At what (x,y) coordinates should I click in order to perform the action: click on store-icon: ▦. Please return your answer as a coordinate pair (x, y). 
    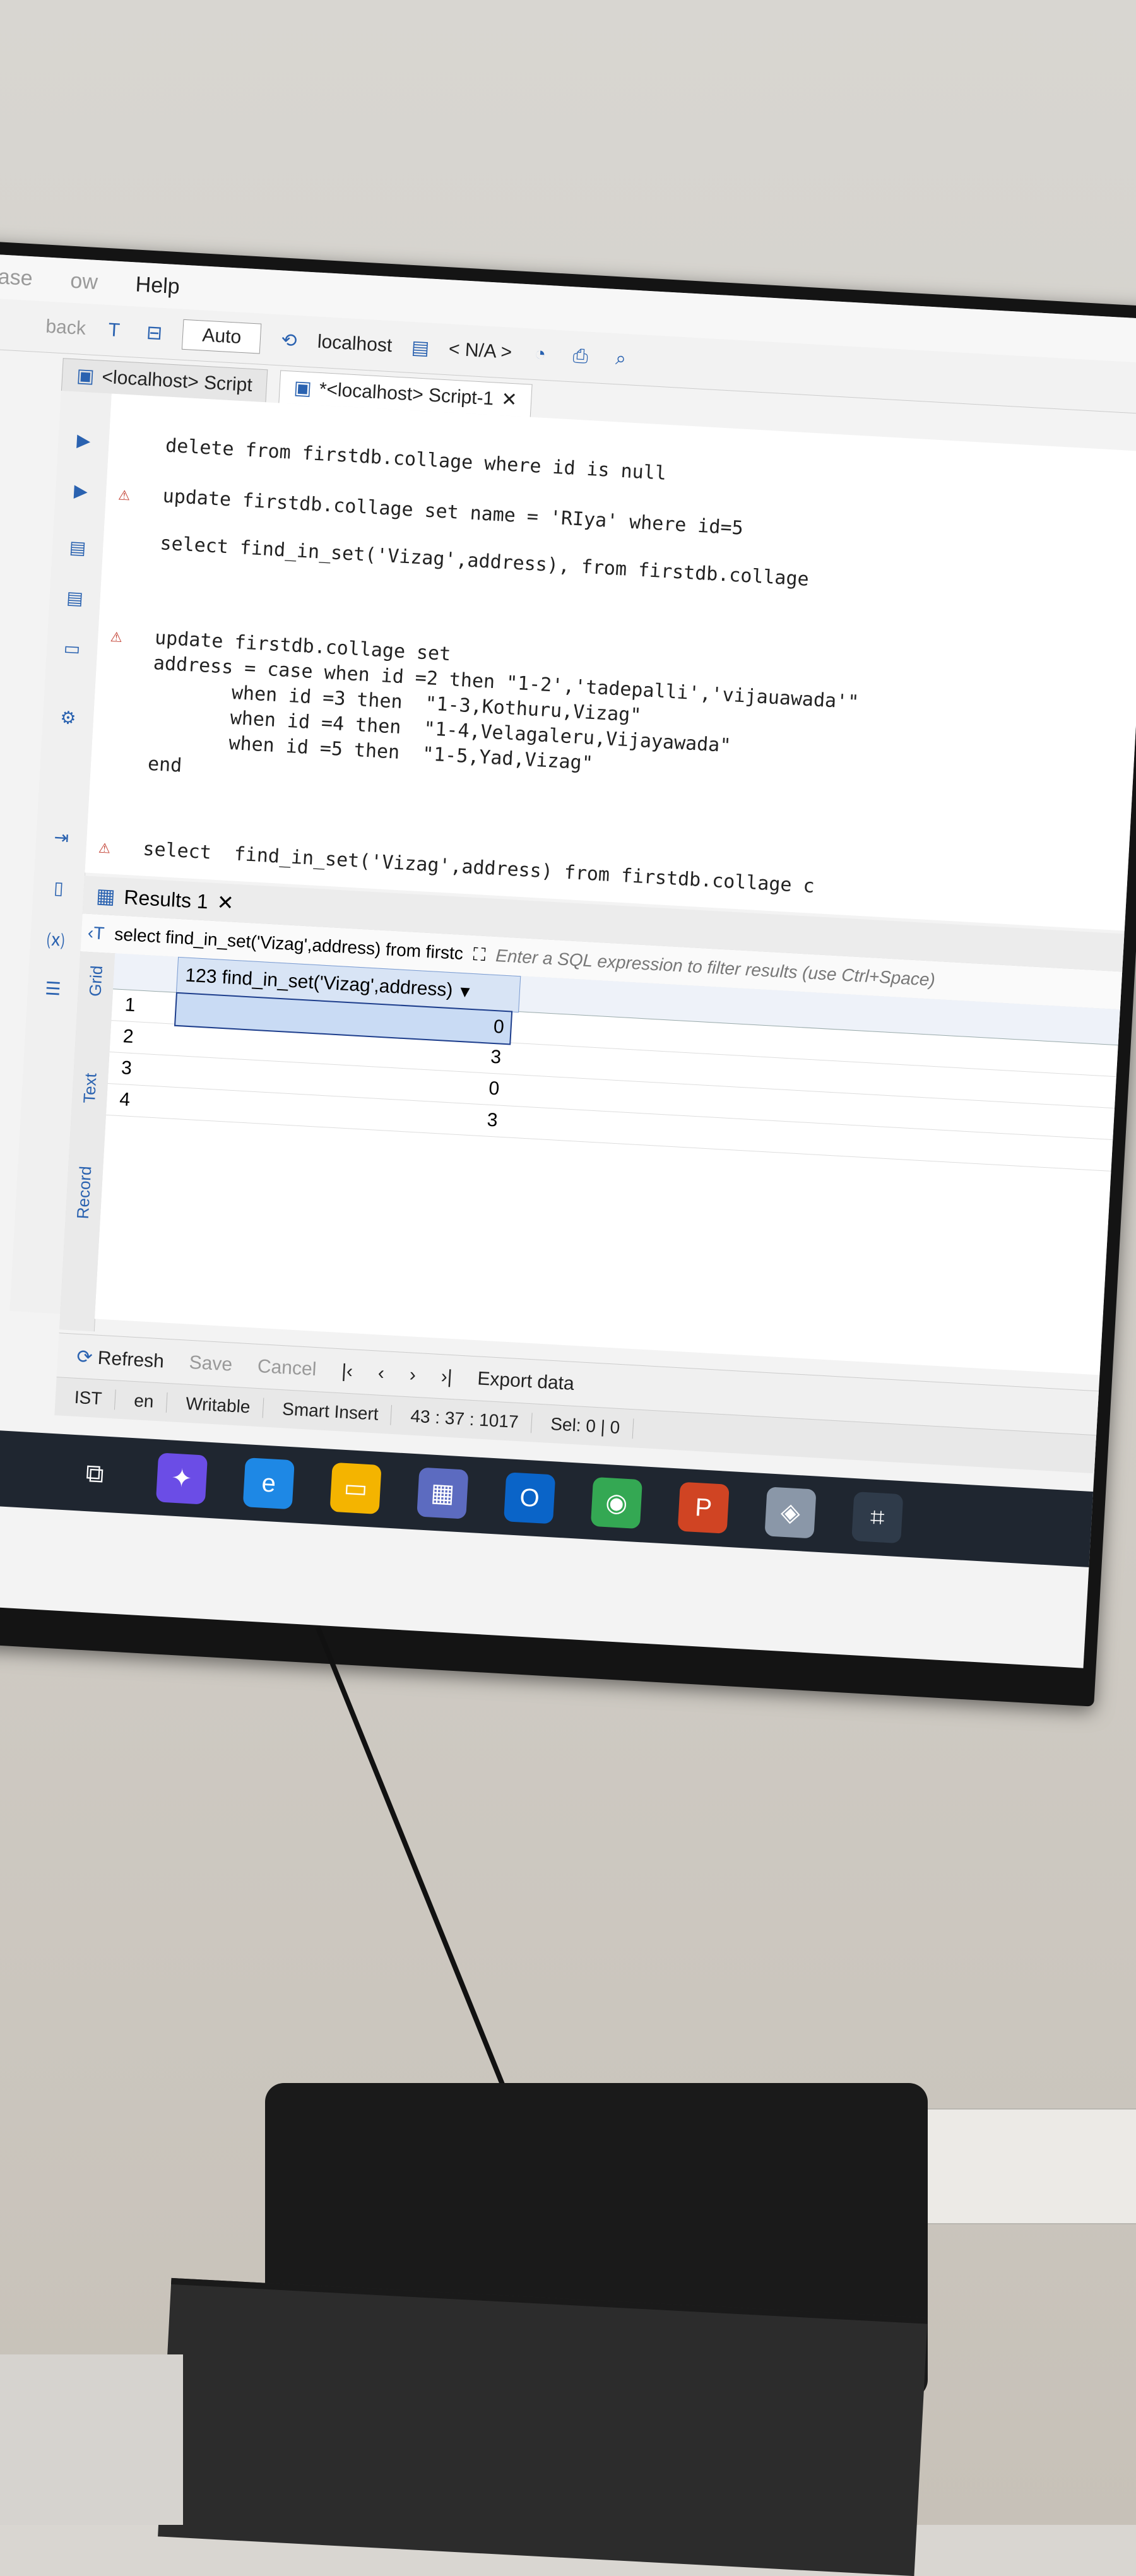
    Looking at the image, I should click on (443, 1493).